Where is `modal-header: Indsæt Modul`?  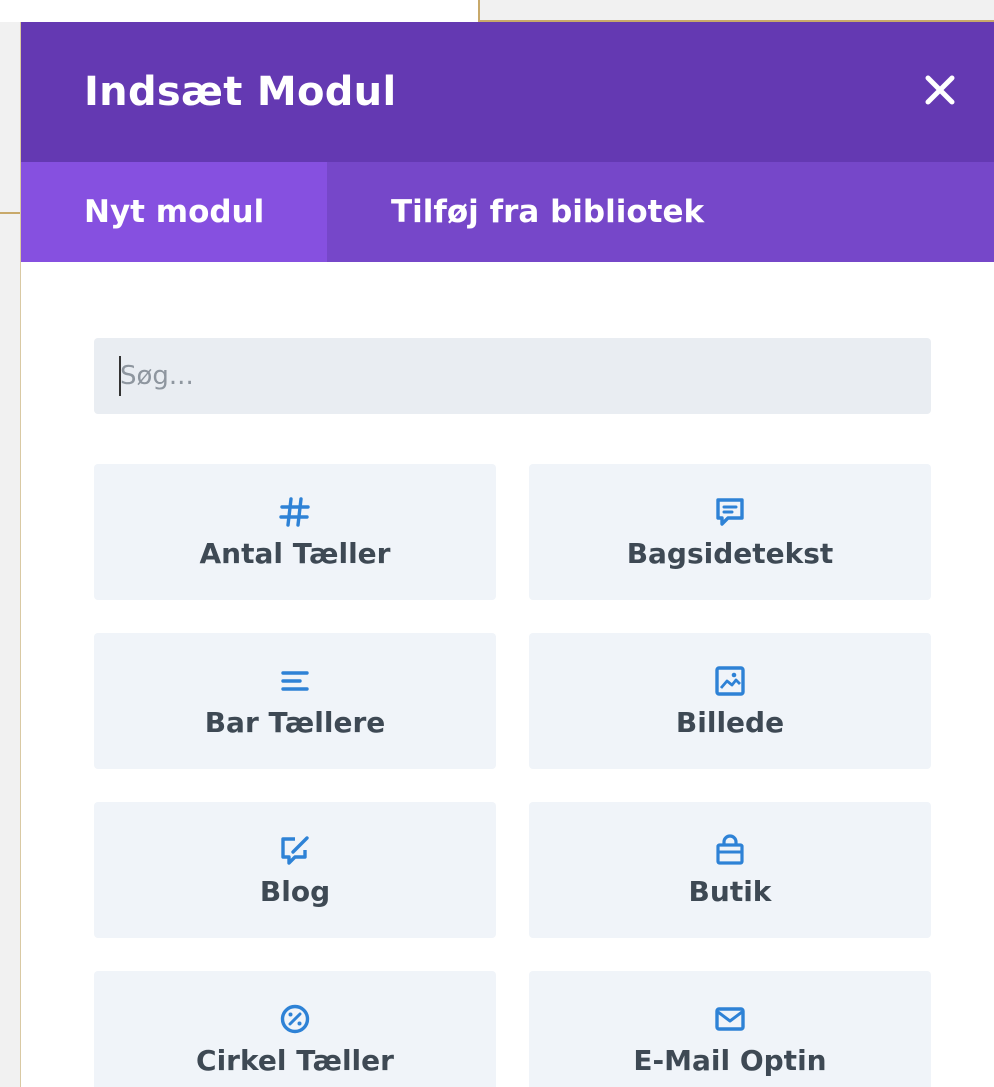
modal-header: Indsæt Modul is located at coordinates (507, 92).